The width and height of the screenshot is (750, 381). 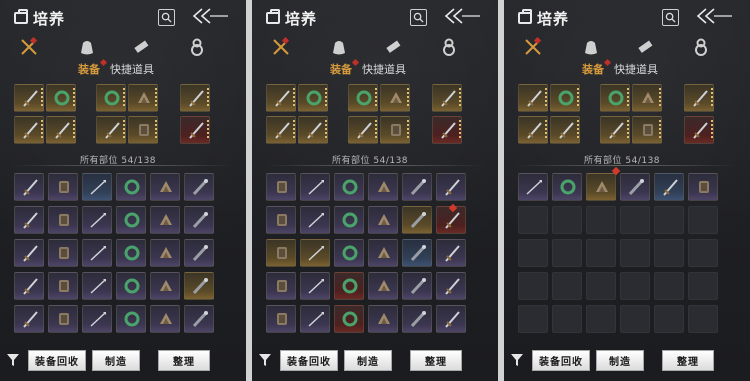 What do you see at coordinates (341, 69) in the screenshot?
I see `tab-equipment: 装备` at bounding box center [341, 69].